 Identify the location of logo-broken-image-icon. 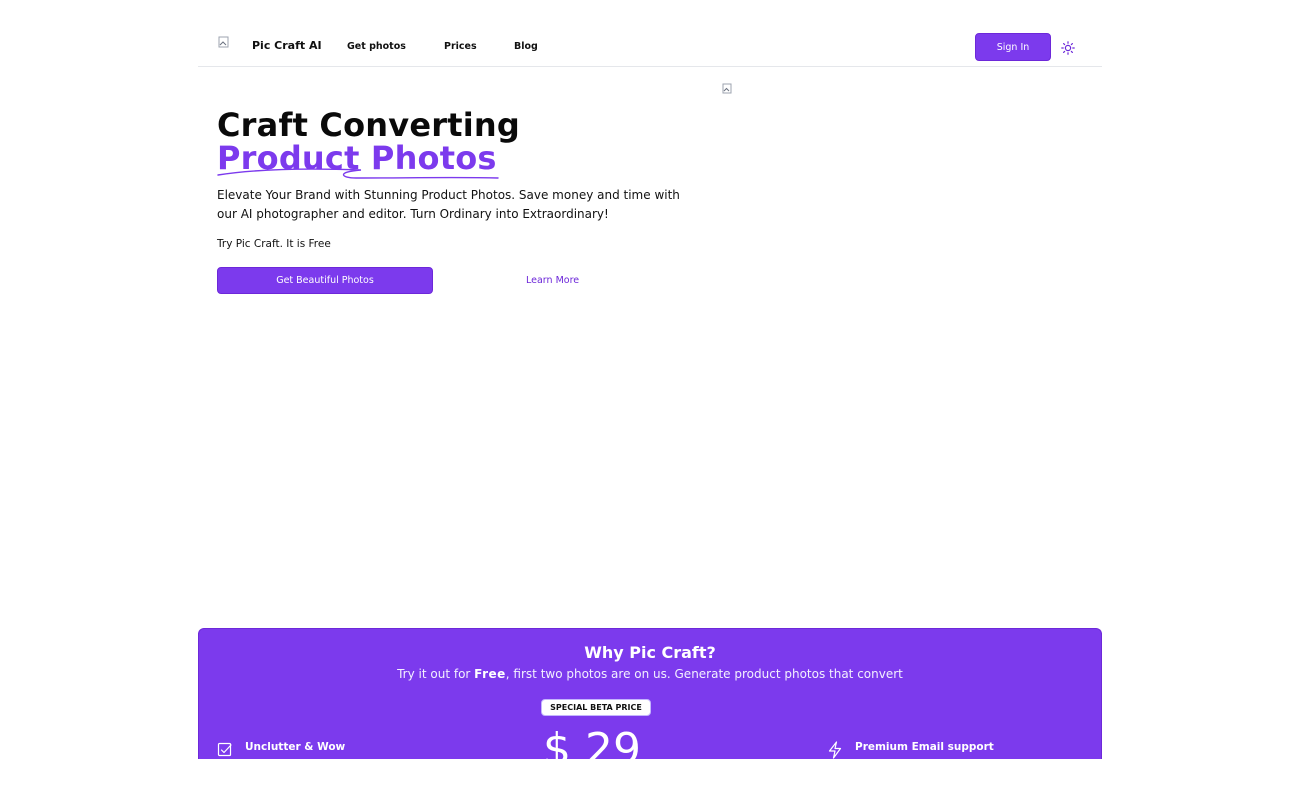
(225, 43).